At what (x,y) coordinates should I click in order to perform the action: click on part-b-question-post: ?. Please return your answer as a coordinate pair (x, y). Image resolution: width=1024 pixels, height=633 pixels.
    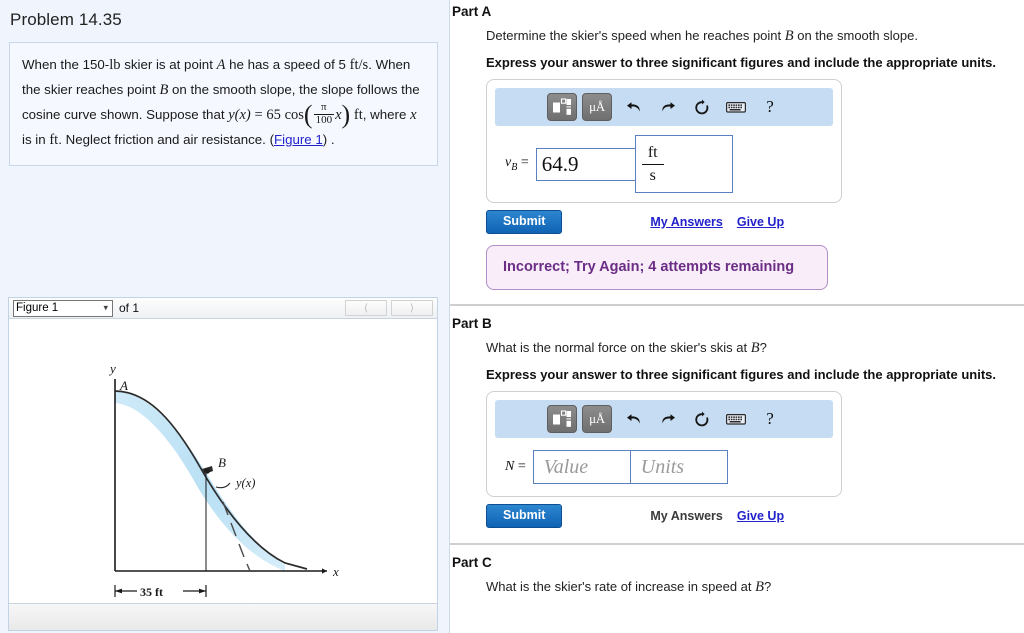
    Looking at the image, I should click on (763, 347).